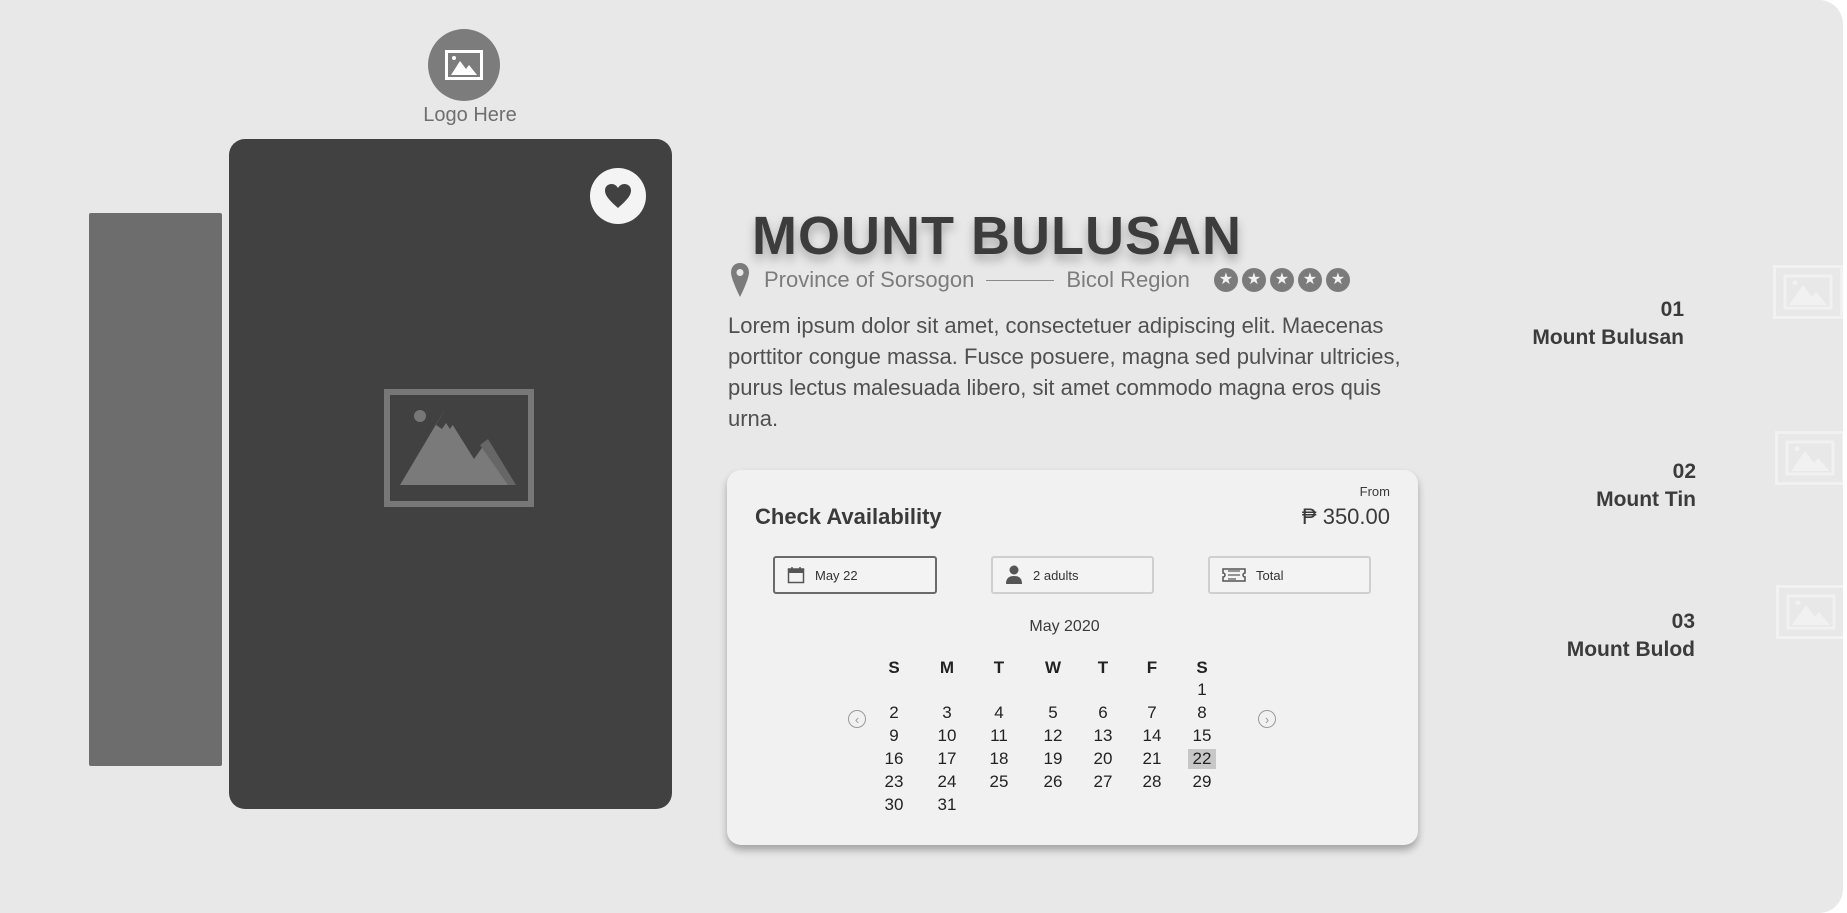  What do you see at coordinates (1053, 759) in the screenshot?
I see `calendar-day: 19` at bounding box center [1053, 759].